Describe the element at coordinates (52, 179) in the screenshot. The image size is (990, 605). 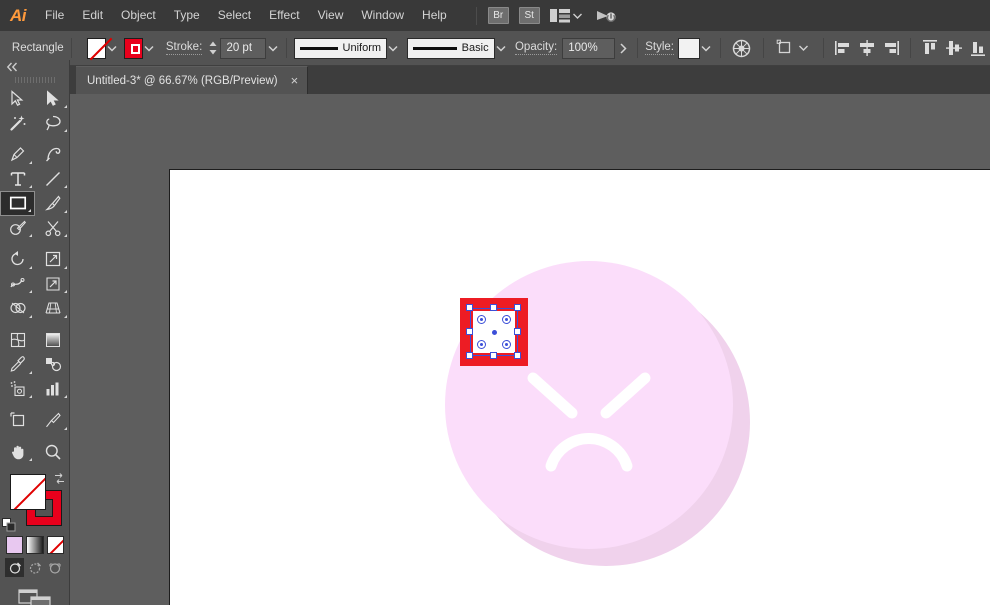
I see `line-segment-tool` at that location.